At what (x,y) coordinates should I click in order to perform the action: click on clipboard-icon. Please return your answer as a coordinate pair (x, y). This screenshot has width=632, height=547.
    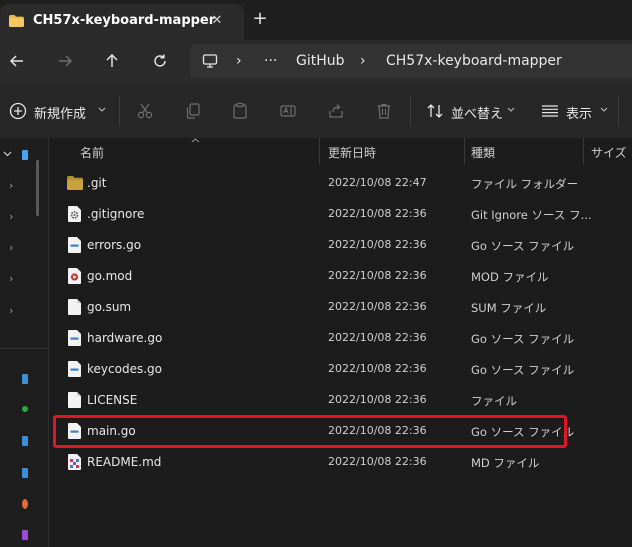
    Looking at the image, I should click on (240, 110).